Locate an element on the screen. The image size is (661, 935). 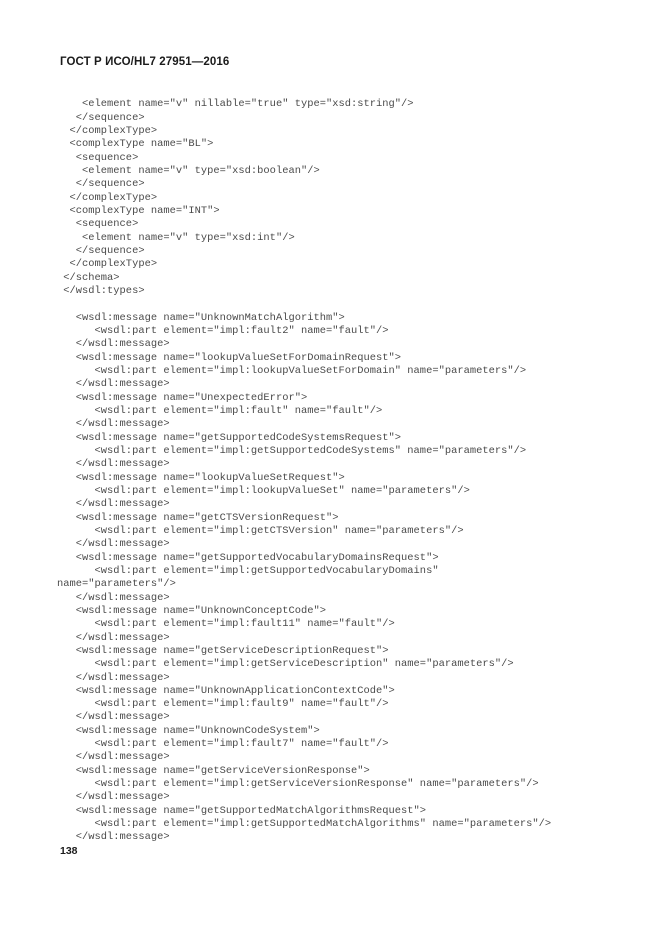
code-line: <wsdl:message name="UnknownConceptCode"> is located at coordinates (191, 610).